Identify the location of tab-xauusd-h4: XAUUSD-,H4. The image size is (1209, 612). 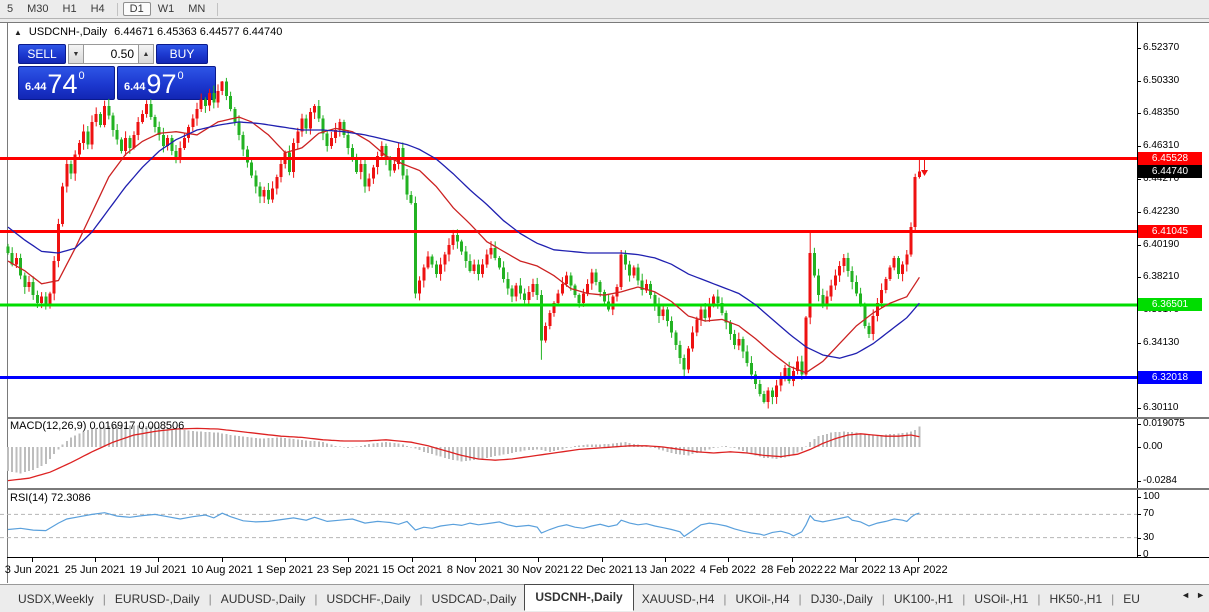
(678, 599).